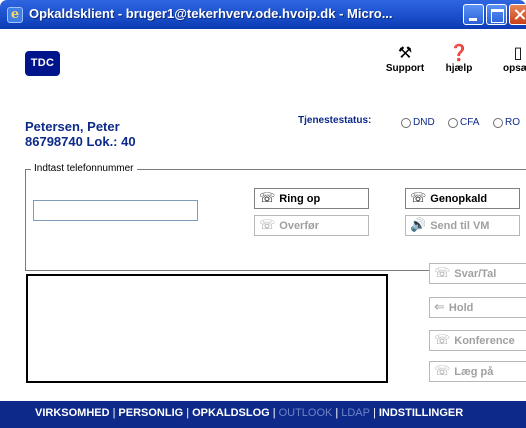  What do you see at coordinates (474, 371) in the screenshot?
I see `hang-up-label: Læg på` at bounding box center [474, 371].